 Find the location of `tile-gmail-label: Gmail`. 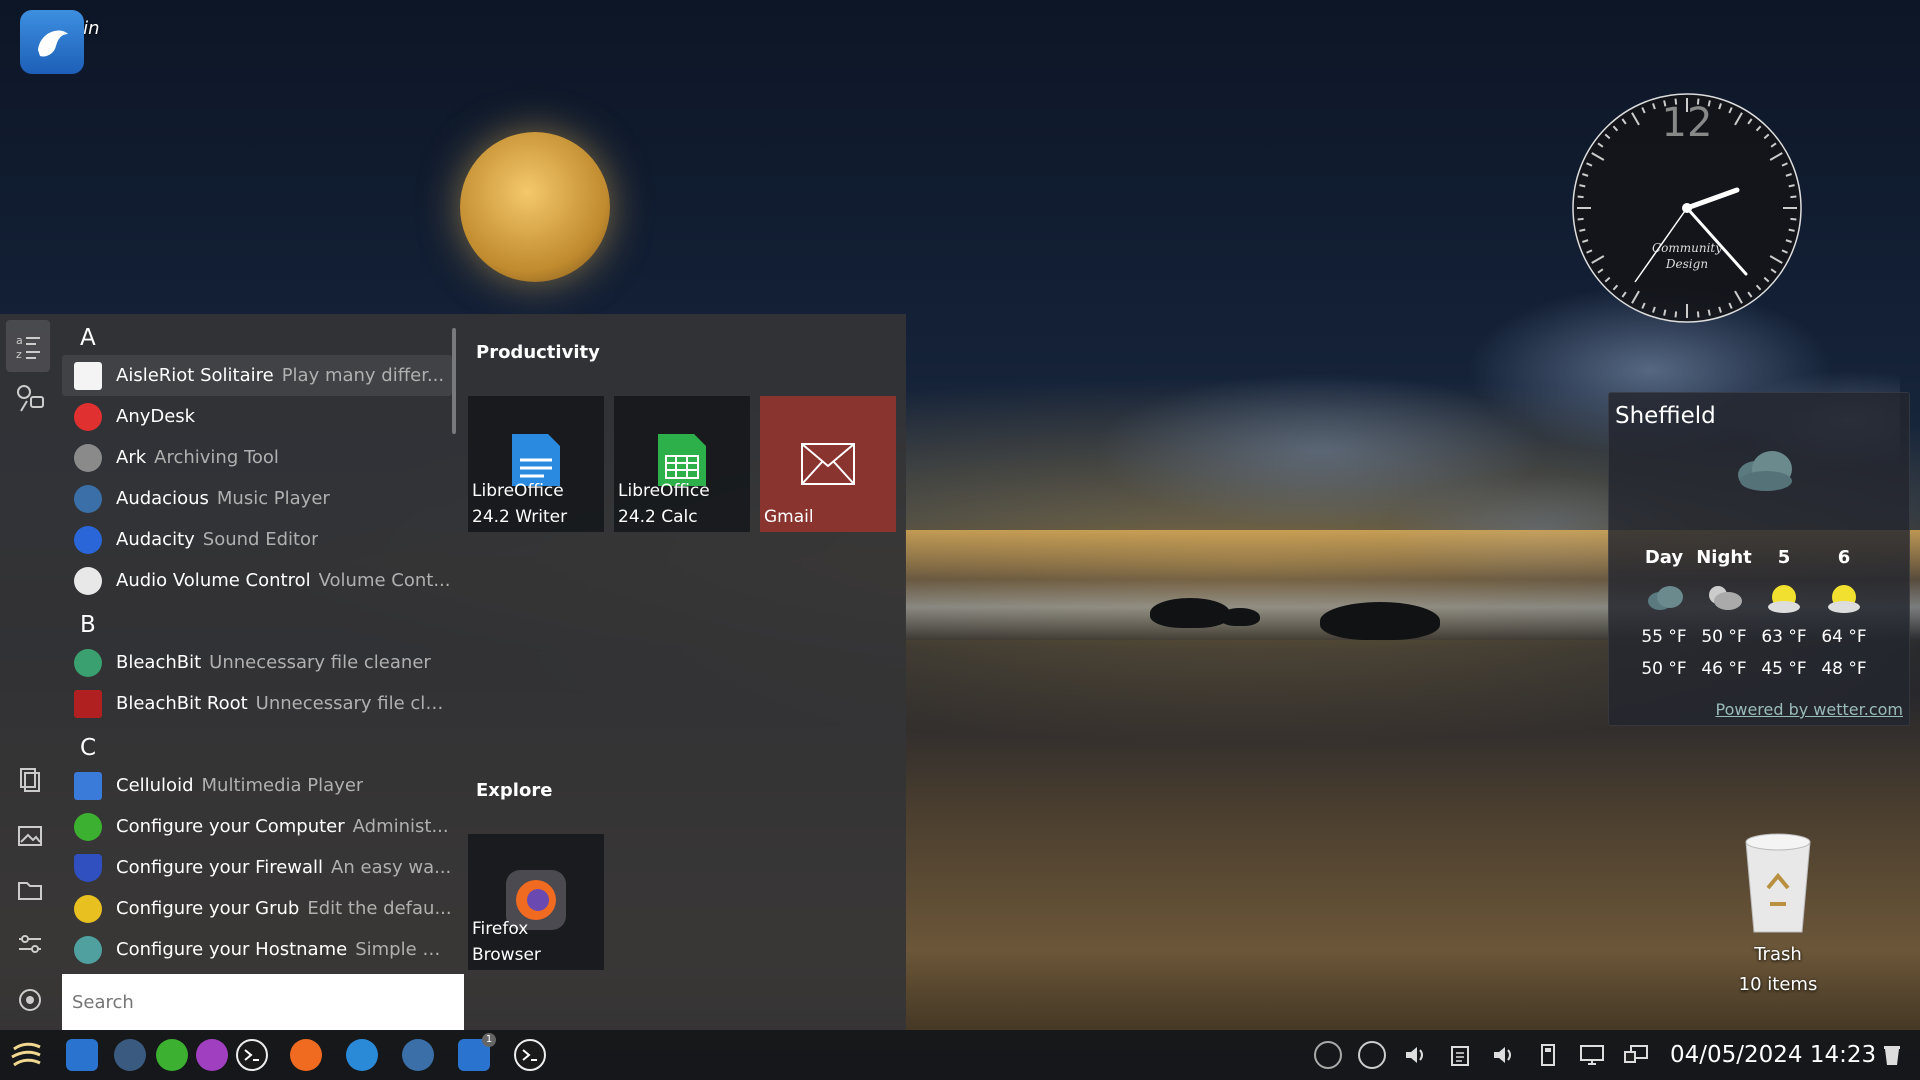

tile-gmail-label: Gmail is located at coordinates (789, 517).